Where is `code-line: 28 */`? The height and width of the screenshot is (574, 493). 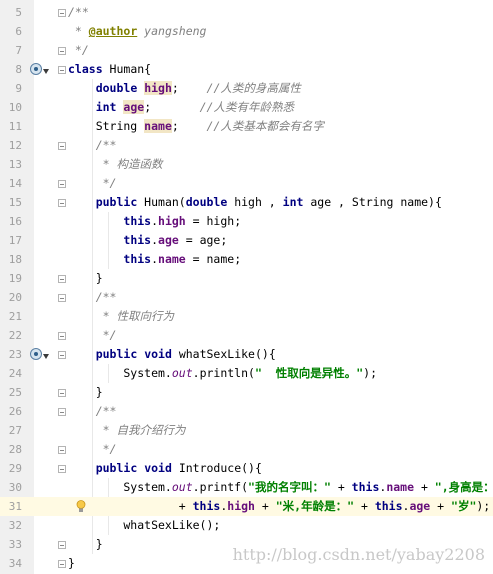 code-line: 28 */ is located at coordinates (246, 449).